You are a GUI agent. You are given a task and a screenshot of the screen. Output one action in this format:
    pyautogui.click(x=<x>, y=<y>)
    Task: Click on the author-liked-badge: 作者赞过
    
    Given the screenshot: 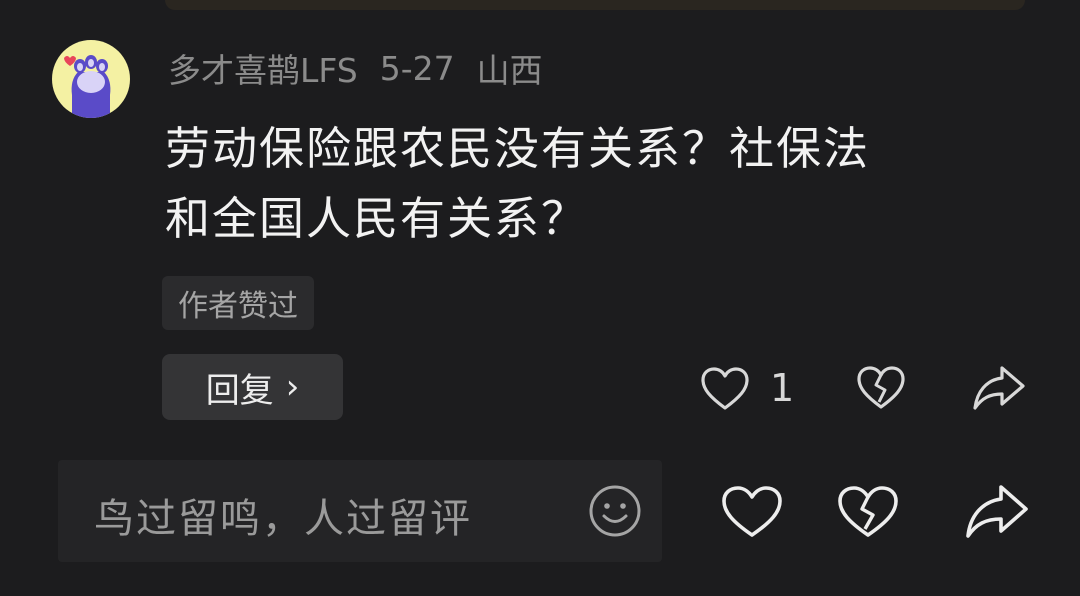 What is the action you would take?
    pyautogui.click(x=238, y=303)
    